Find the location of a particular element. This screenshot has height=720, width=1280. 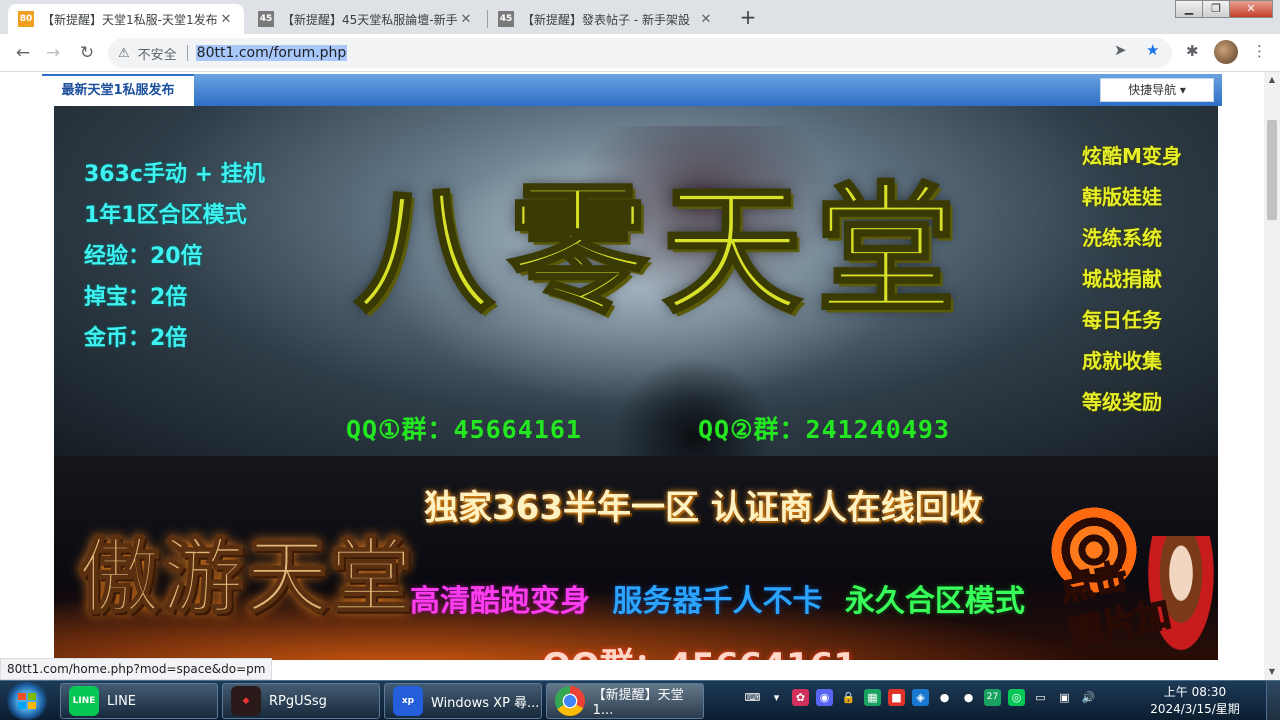

banner2-sub-1: 高清酷跑变身 is located at coordinates (500, 601).